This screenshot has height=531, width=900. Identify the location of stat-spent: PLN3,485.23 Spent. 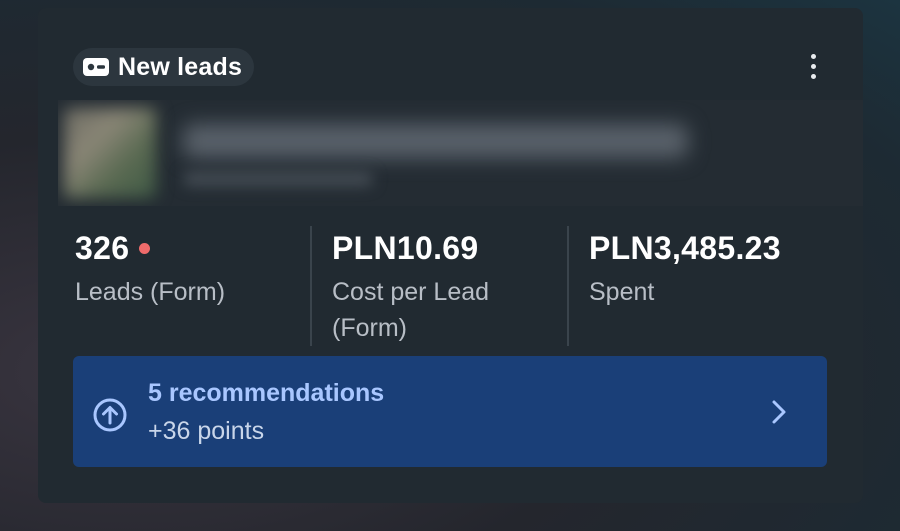
(714, 263).